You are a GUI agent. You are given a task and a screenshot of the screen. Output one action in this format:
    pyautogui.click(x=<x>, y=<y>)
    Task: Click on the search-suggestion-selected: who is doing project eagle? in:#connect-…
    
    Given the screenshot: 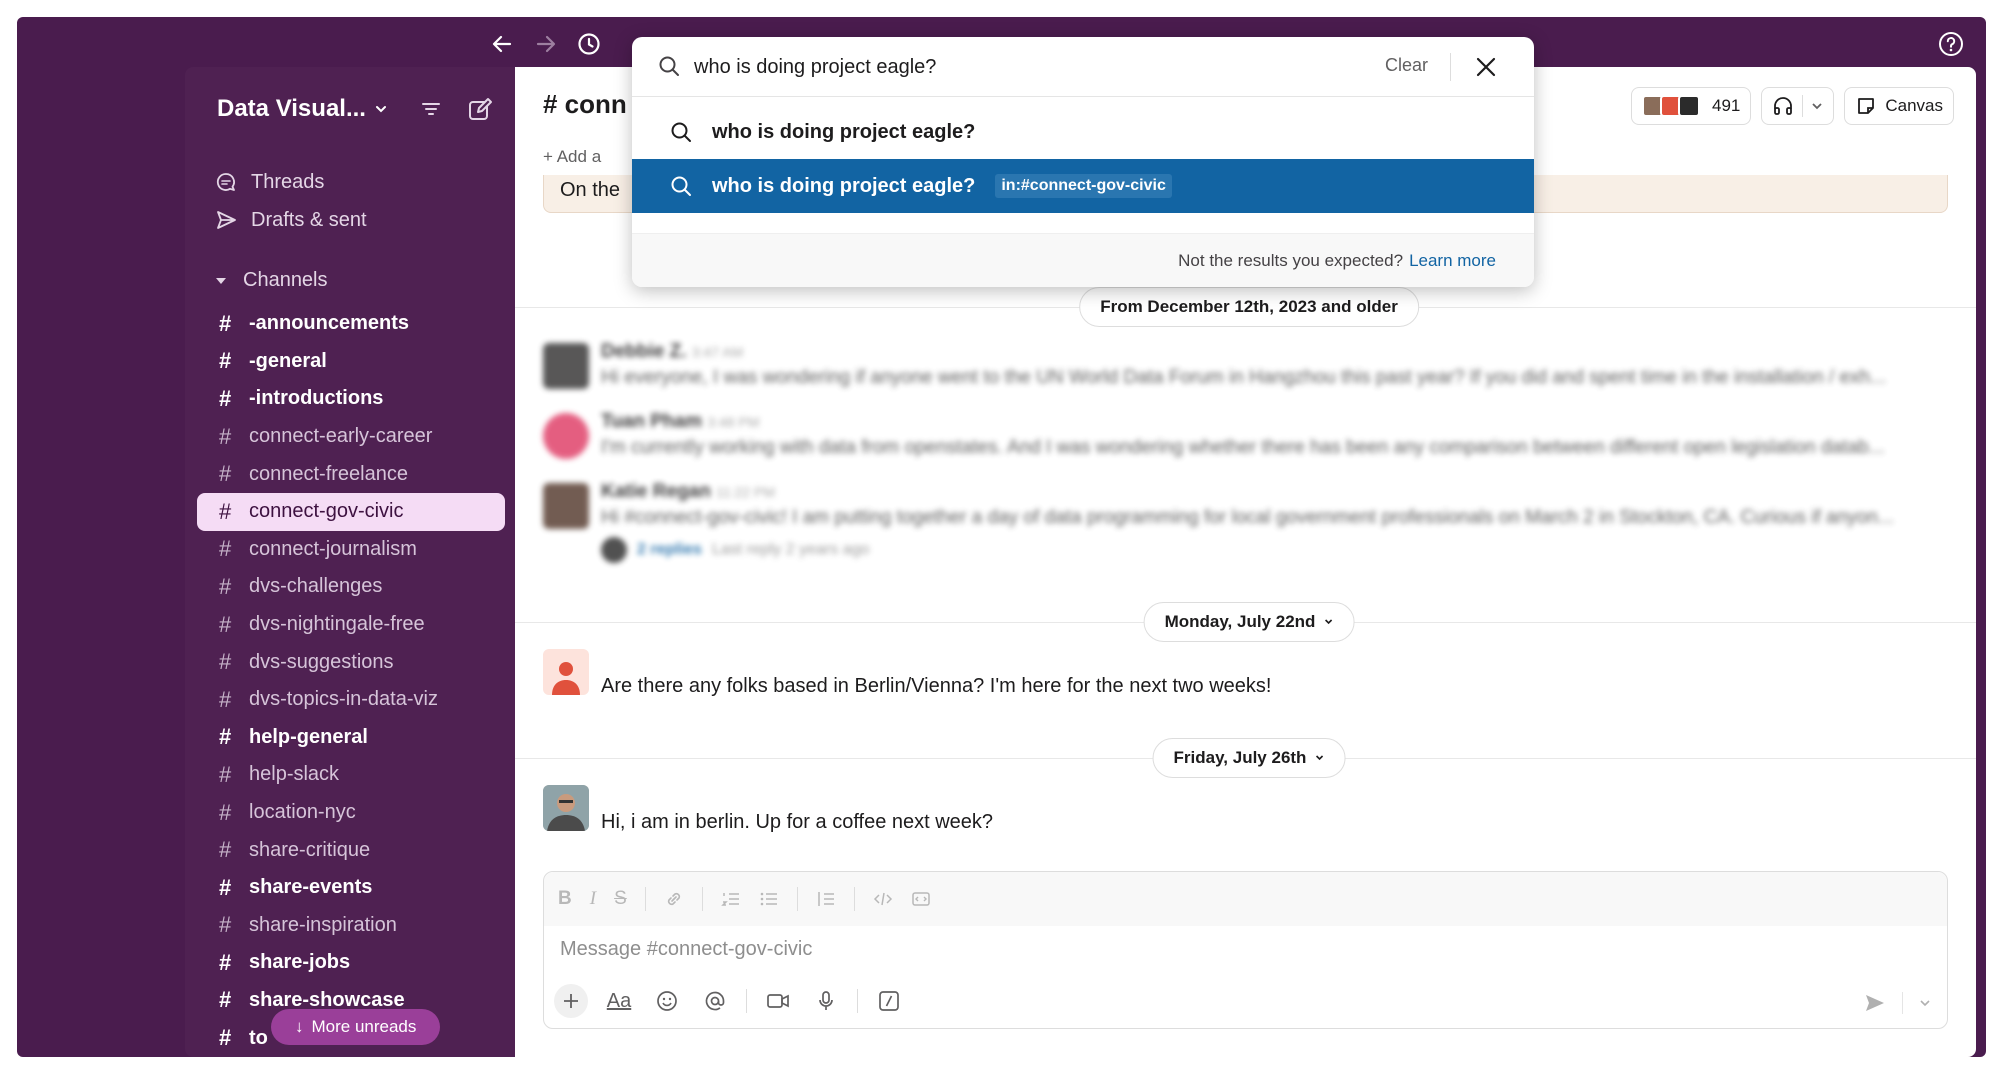 What is the action you would take?
    pyautogui.click(x=1083, y=186)
    